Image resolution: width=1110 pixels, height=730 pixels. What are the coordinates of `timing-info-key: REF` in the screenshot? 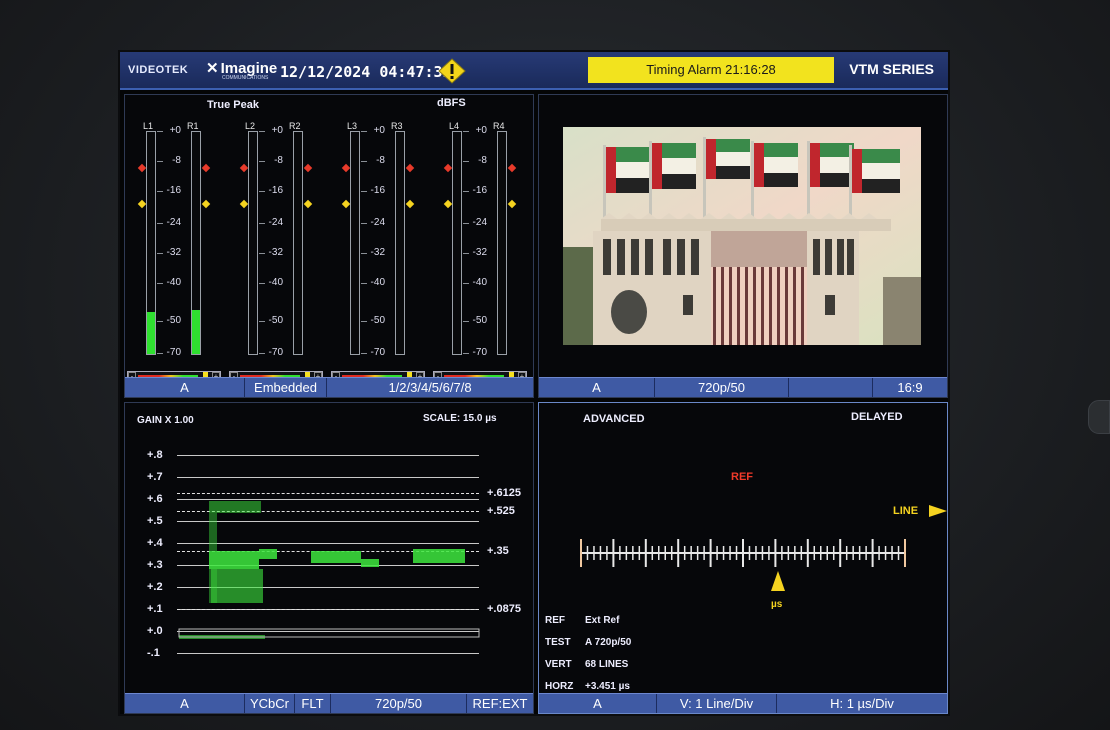 It's located at (555, 620).